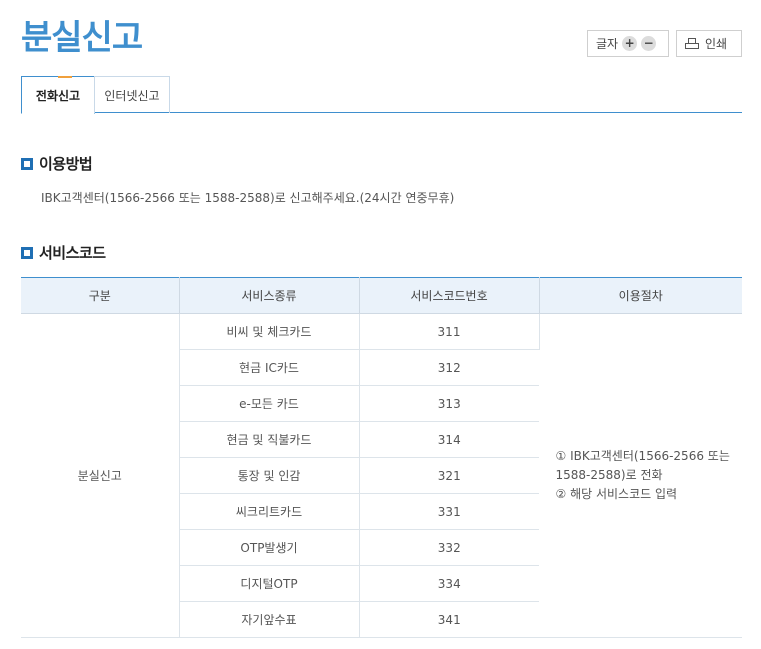  I want to click on font-increase-button: +, so click(630, 43).